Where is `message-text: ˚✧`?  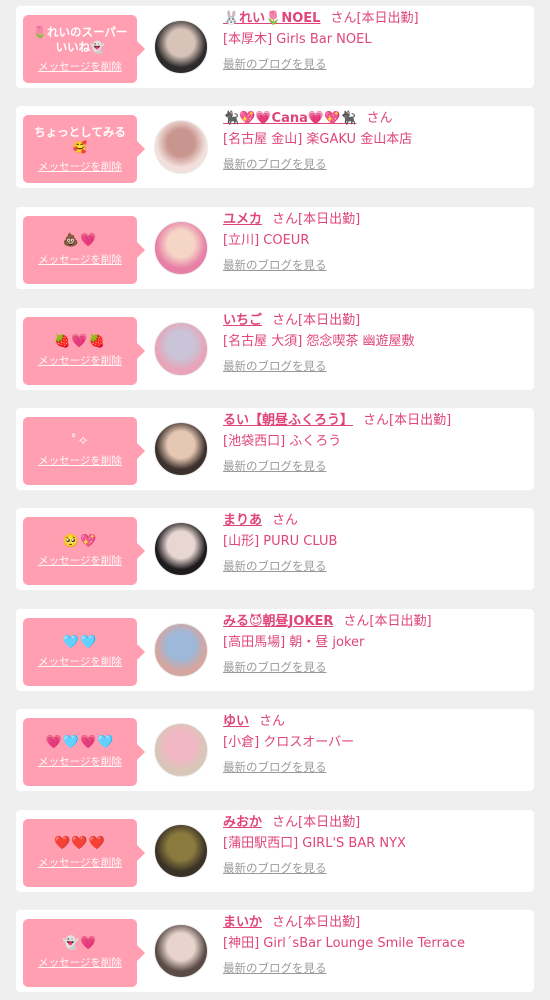
message-text: ˚✧ is located at coordinates (80, 441).